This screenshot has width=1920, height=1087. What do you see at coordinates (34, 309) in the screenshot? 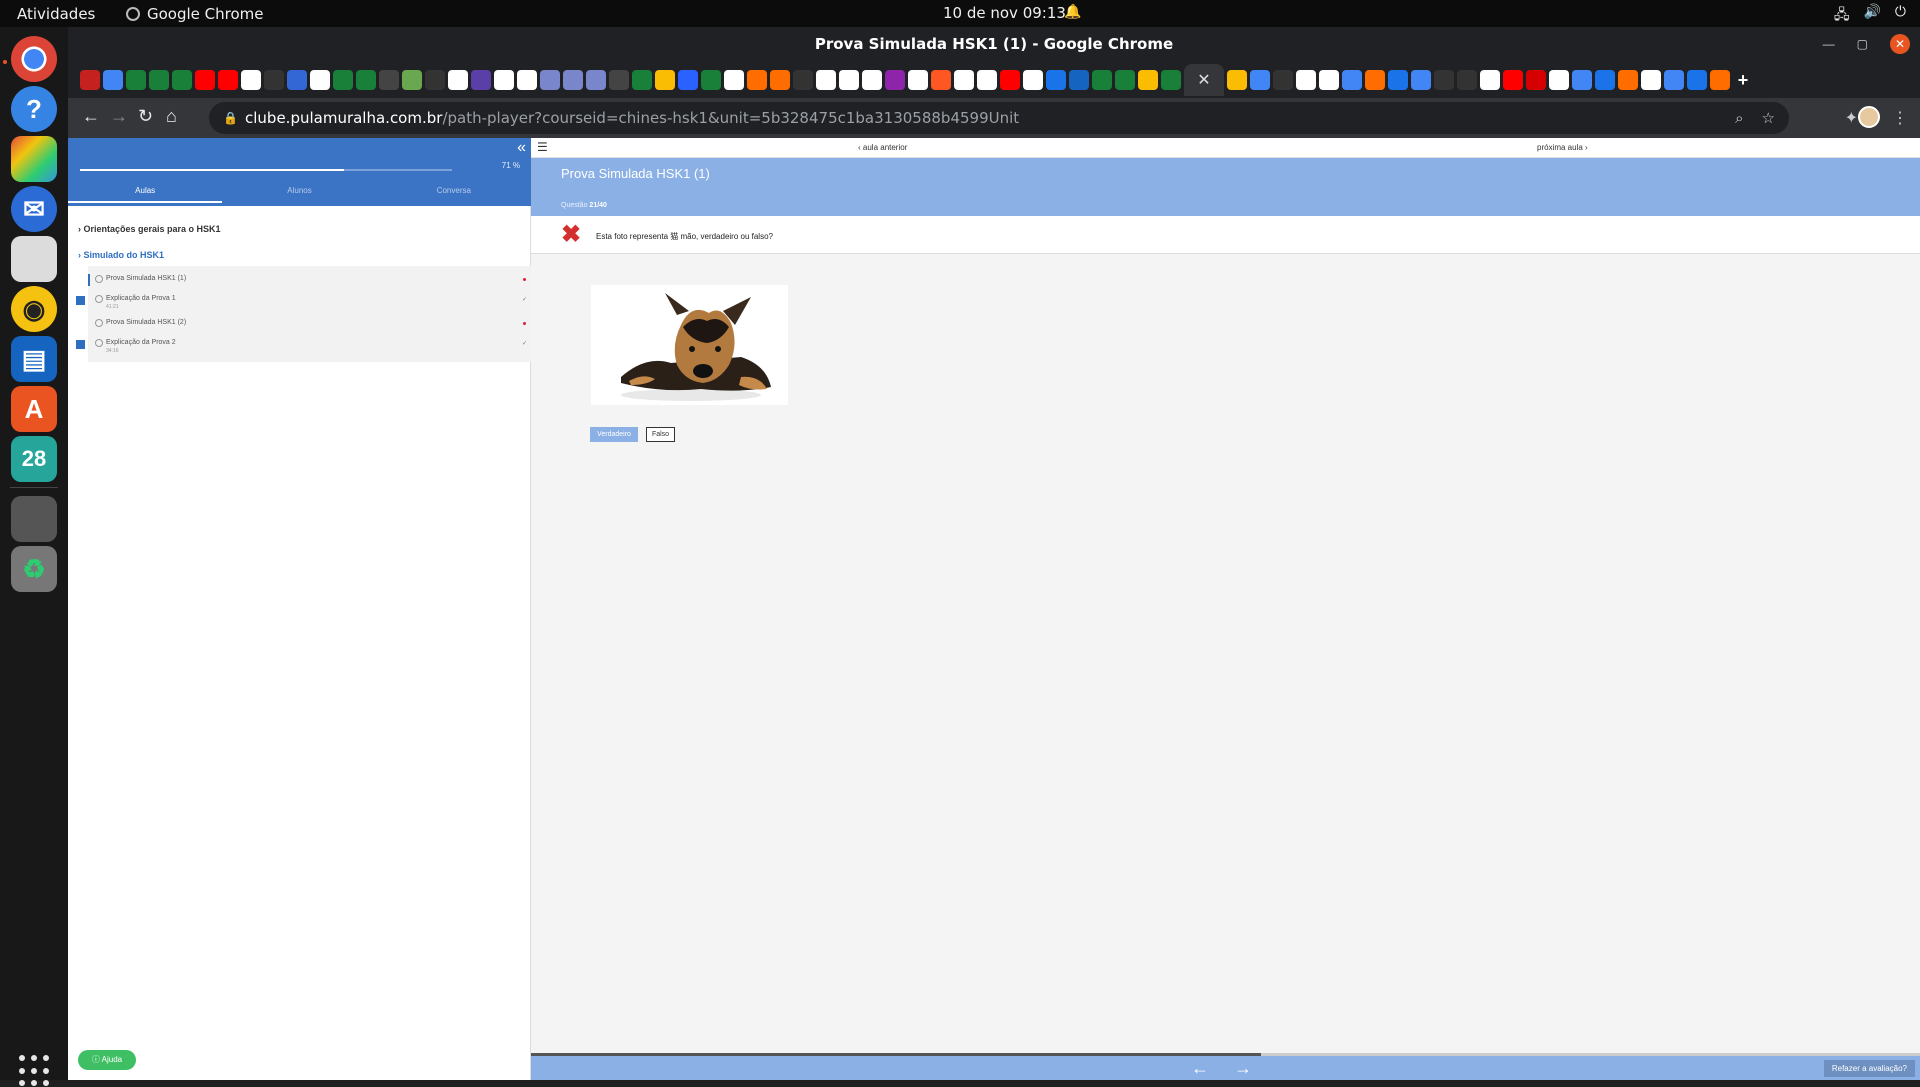
I see `rhythmbox-launcher-icon: ◉` at bounding box center [34, 309].